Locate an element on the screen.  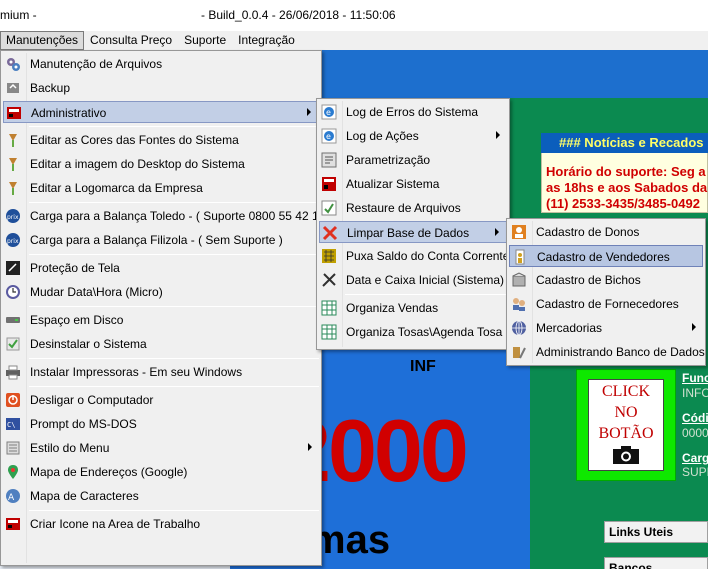
disk-icon is located at coordinates (13, 320).